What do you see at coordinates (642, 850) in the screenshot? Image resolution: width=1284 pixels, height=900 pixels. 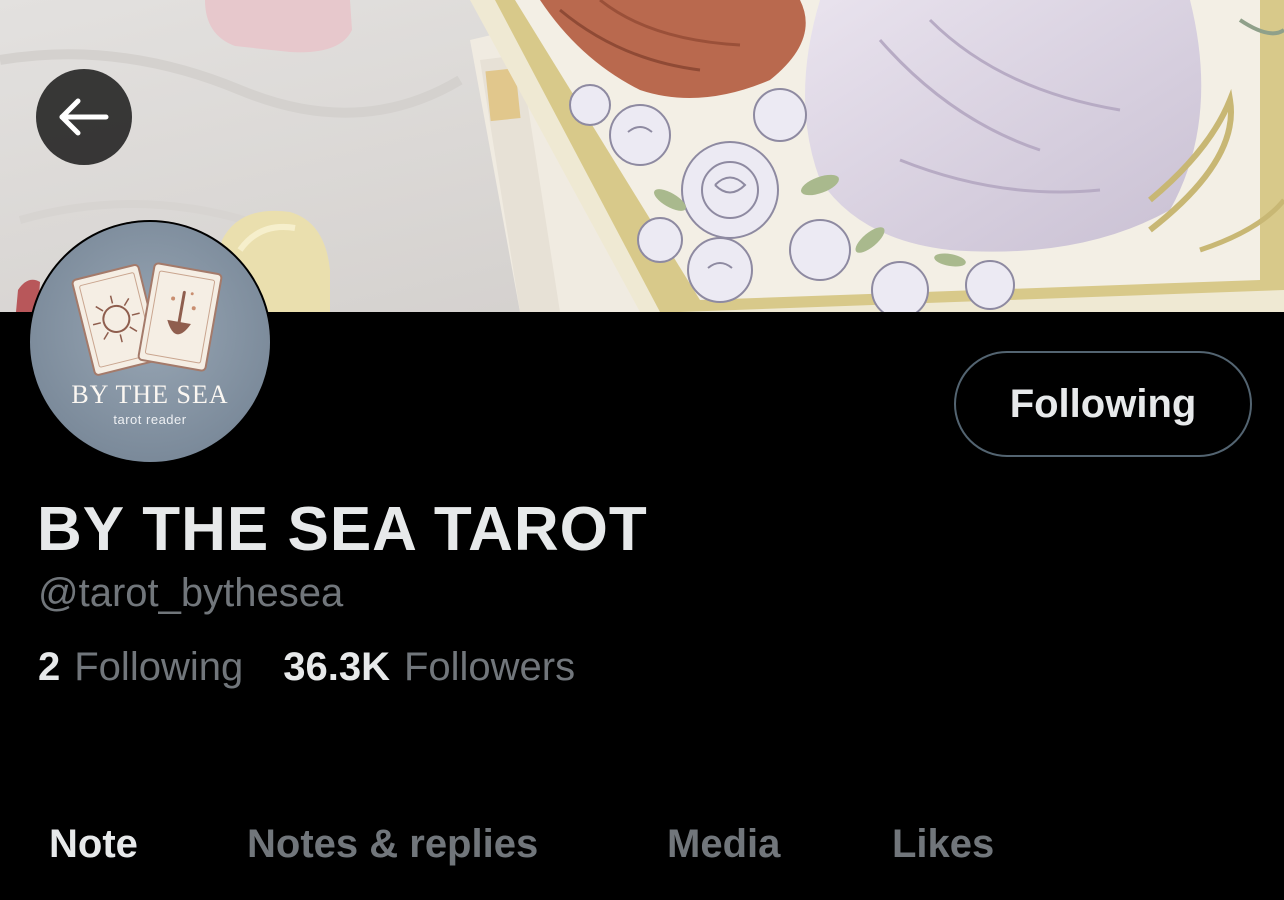 I see `profile-tabs: Note Notes & replies Media Likes` at bounding box center [642, 850].